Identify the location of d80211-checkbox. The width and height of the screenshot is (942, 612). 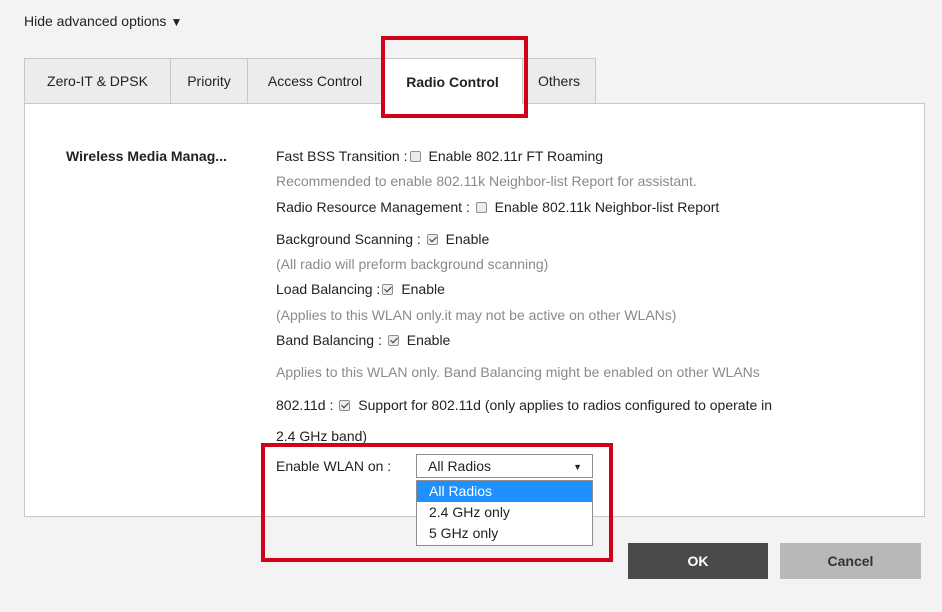
(345, 405).